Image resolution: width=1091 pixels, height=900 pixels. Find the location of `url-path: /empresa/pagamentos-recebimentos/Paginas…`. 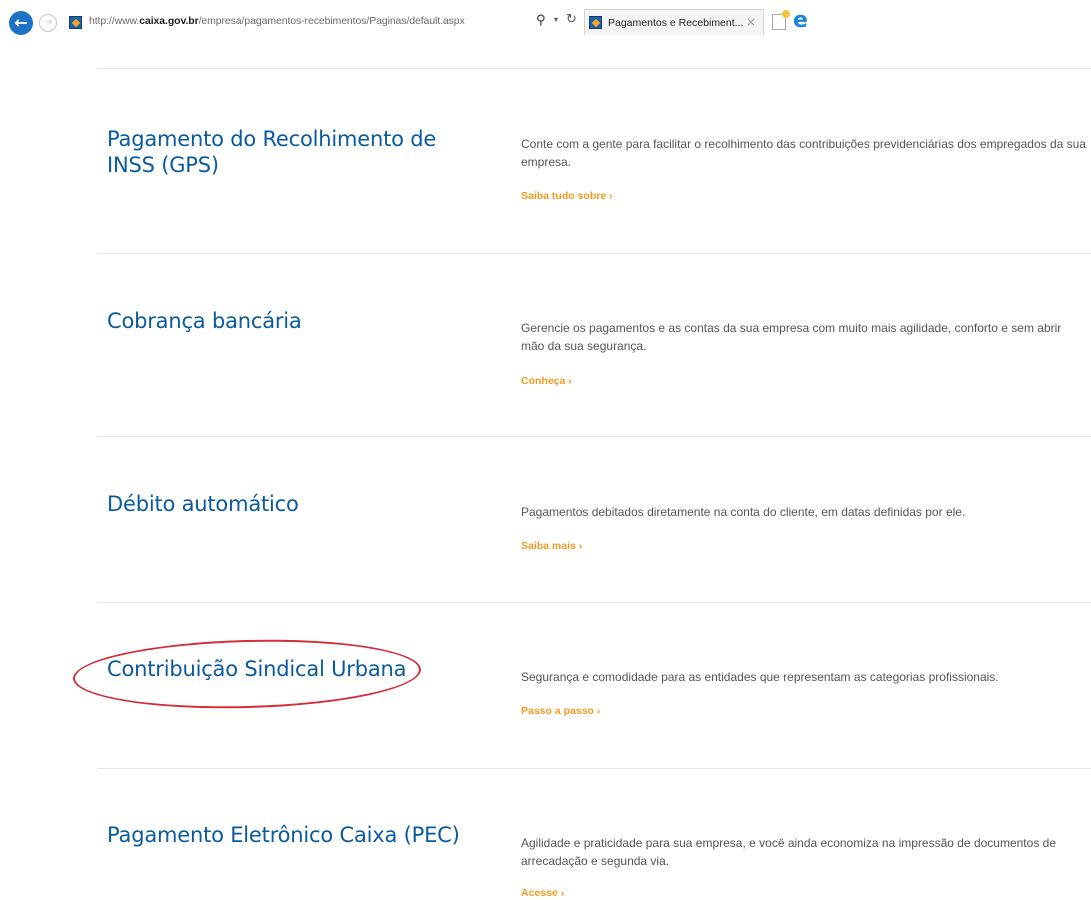

url-path: /empresa/pagamentos-recebimentos/Paginas… is located at coordinates (331, 21).